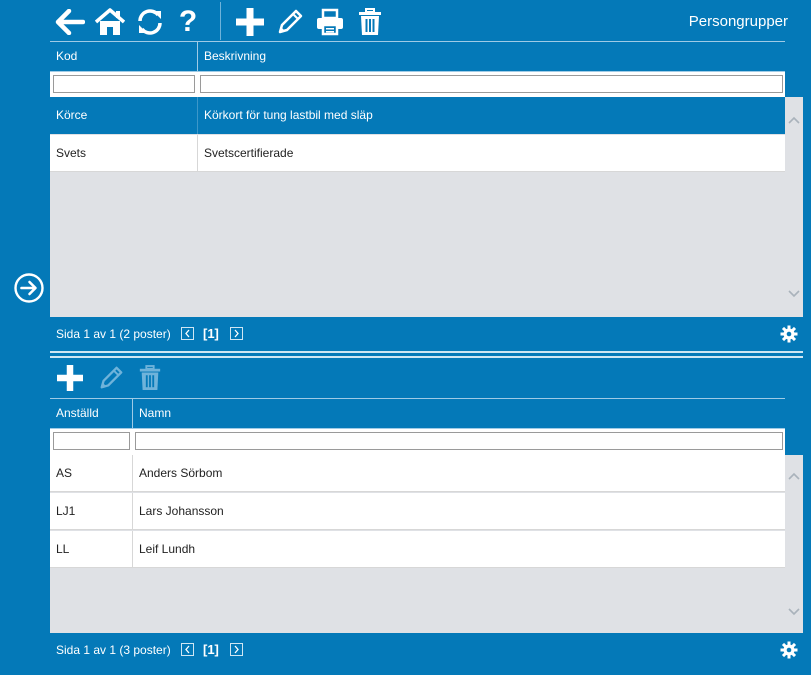 The image size is (811, 675). Describe the element at coordinates (113, 334) in the screenshot. I see `pager-summary: Sida 1 av 1 (2 poster)` at that location.